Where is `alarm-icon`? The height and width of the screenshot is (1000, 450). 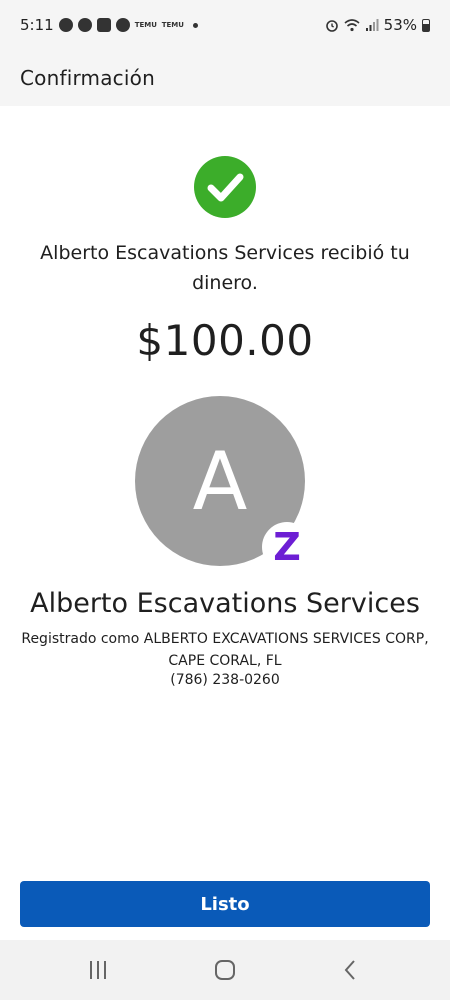
alarm-icon is located at coordinates (331, 26).